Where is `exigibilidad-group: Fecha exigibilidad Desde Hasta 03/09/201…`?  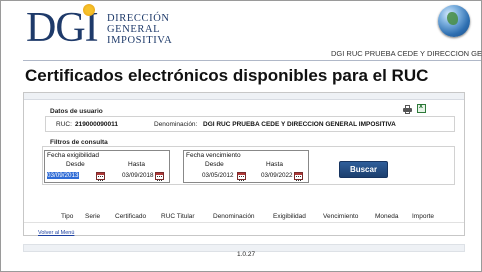 exigibilidad-group: Fecha exigibilidad Desde Hasta 03/09/201… is located at coordinates (107, 166).